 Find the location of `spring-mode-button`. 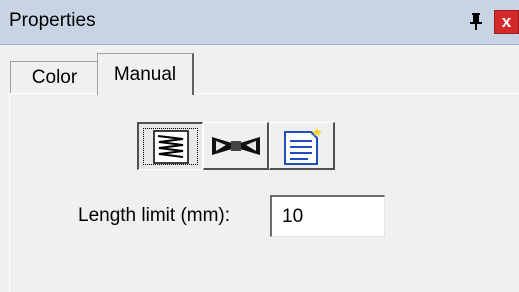

spring-mode-button is located at coordinates (170, 146).